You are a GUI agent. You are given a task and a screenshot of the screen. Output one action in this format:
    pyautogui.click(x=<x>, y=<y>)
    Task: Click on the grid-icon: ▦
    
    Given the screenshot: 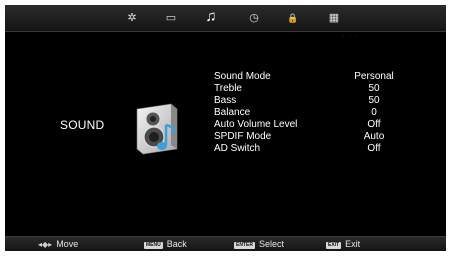 What is the action you would take?
    pyautogui.click(x=334, y=18)
    